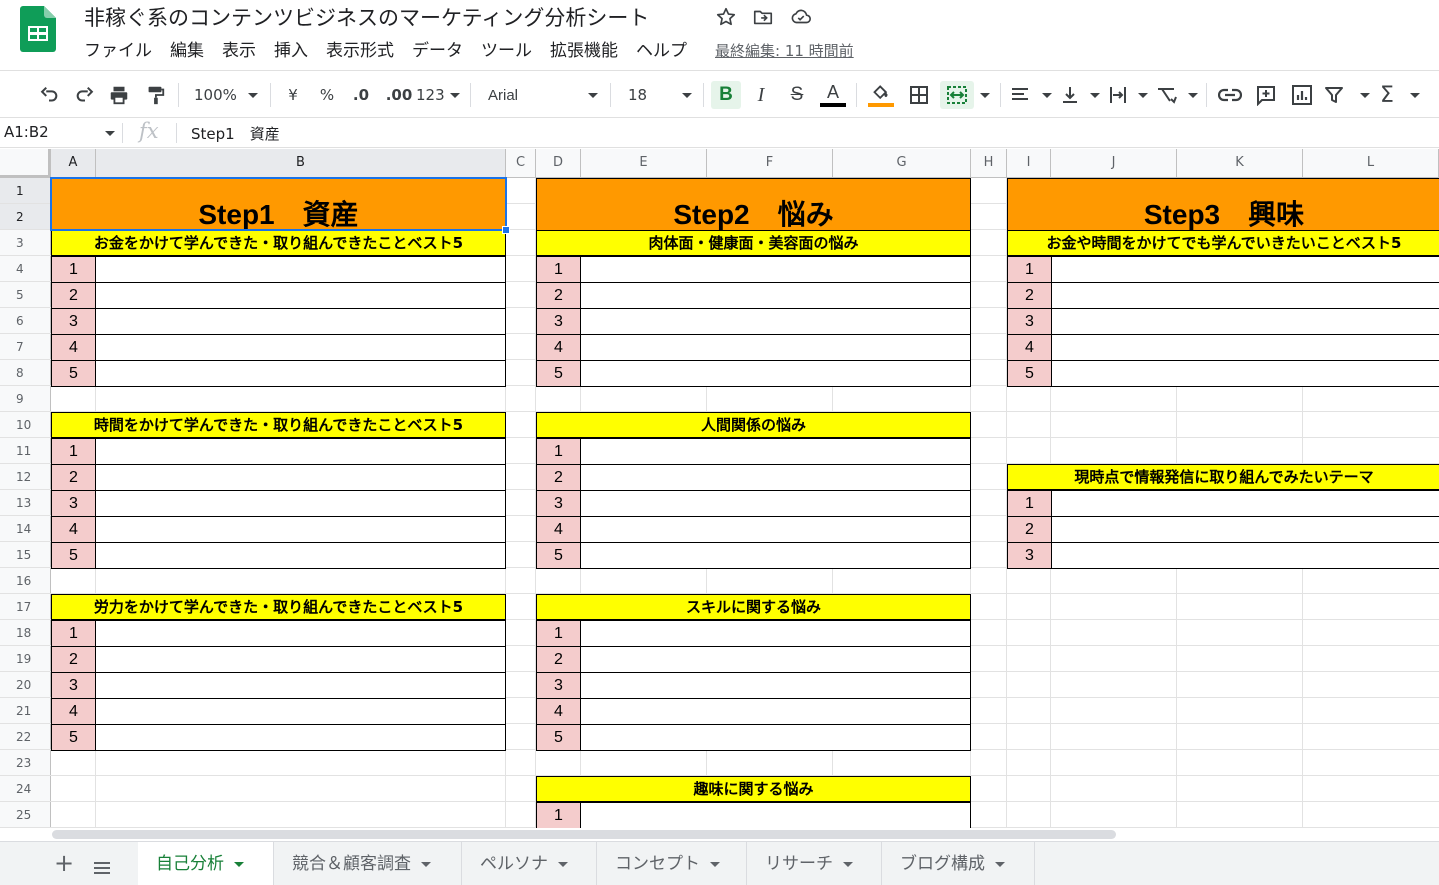  I want to click on column-header-j: J, so click(1114, 163).